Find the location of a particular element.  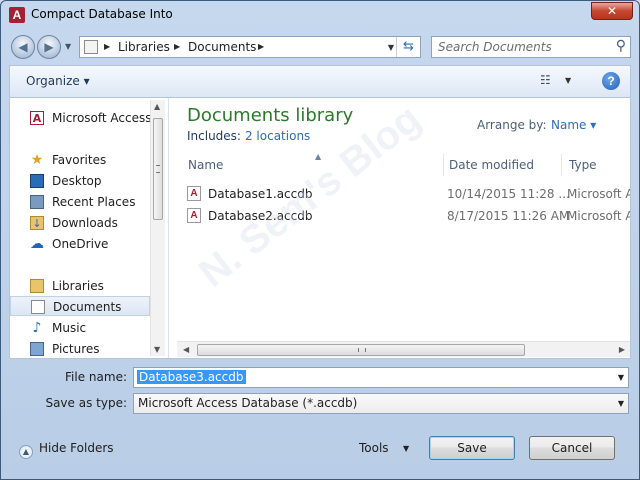

nav-item-downloads: ↓ Downloads is located at coordinates (80, 223).